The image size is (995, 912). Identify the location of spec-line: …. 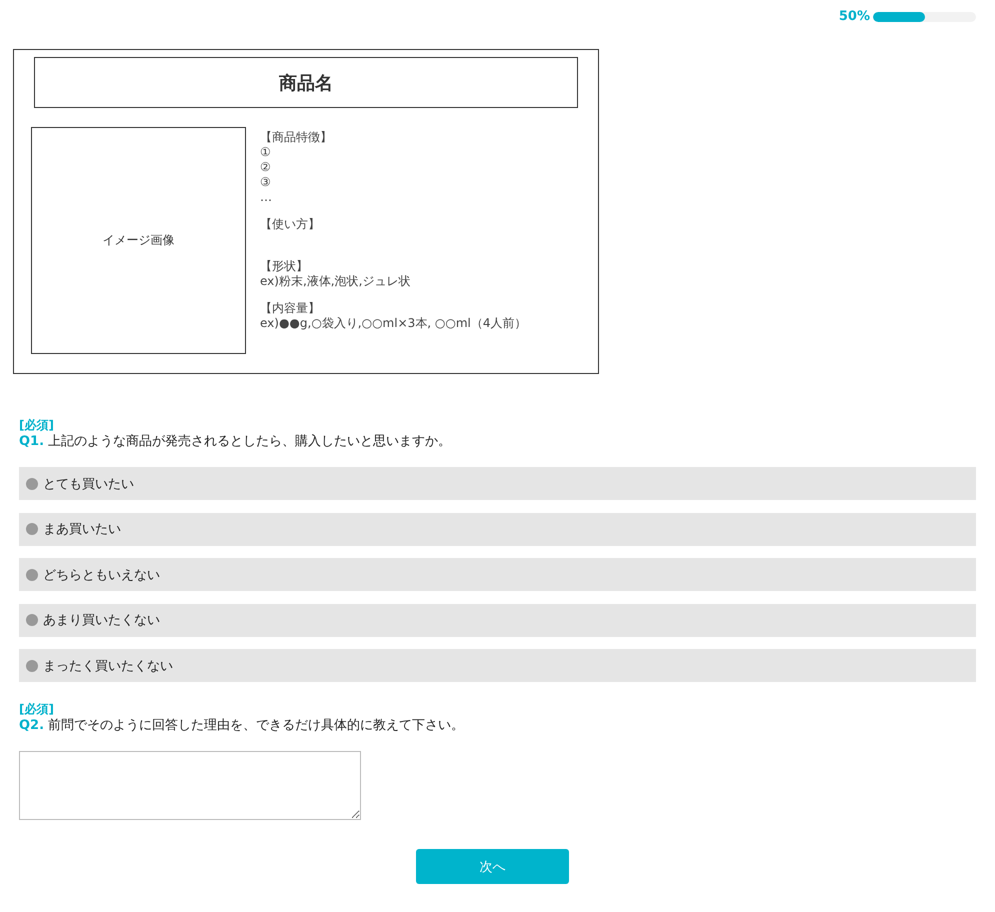
(266, 197).